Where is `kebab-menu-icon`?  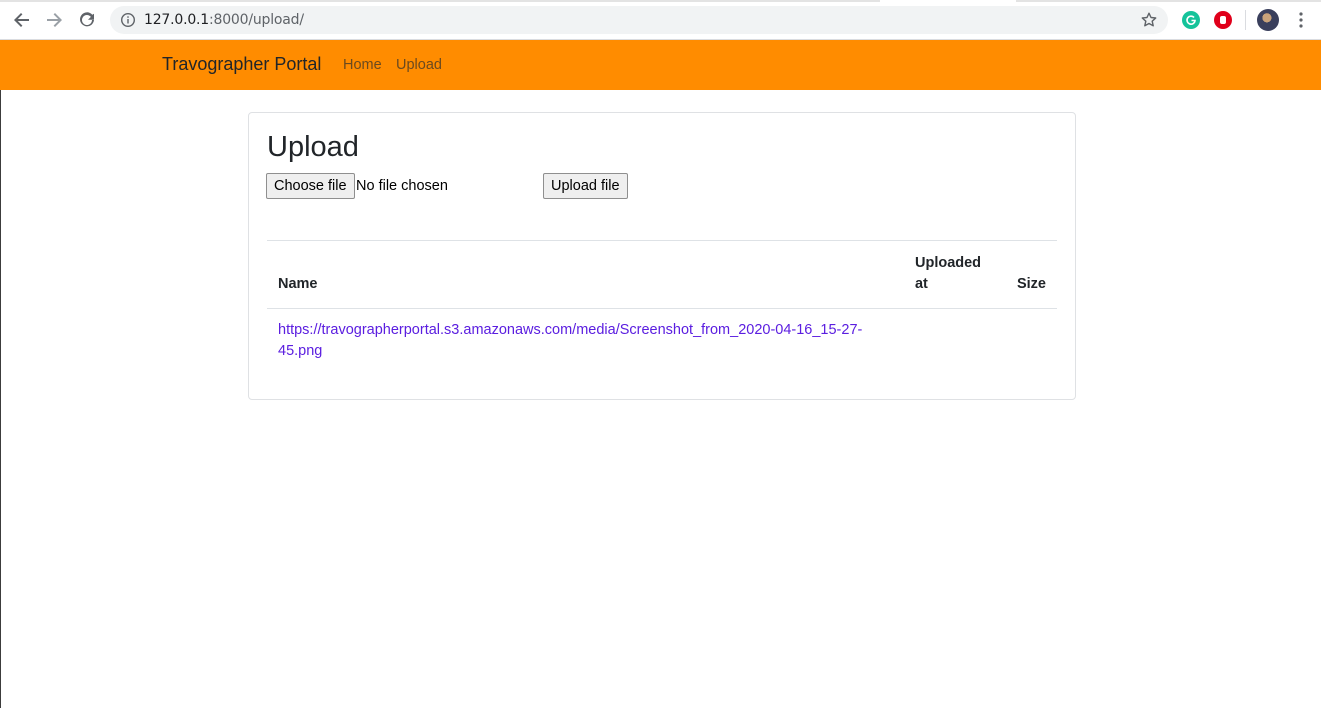
kebab-menu-icon is located at coordinates (1301, 20).